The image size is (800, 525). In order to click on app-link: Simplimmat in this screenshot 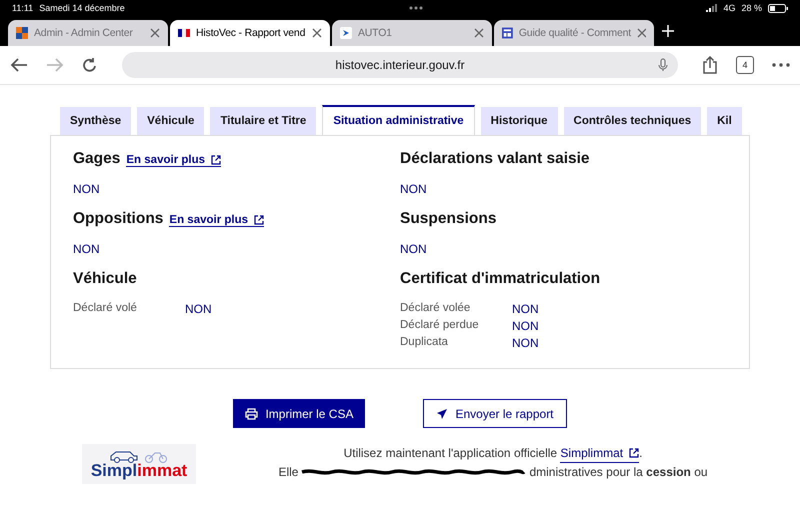, I will do `click(600, 453)`.